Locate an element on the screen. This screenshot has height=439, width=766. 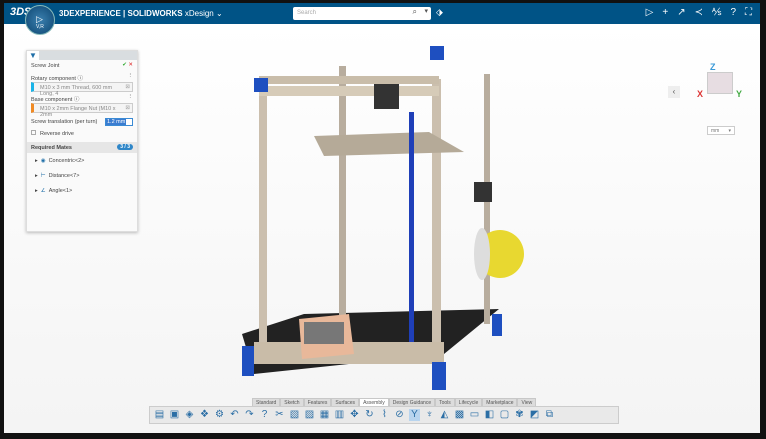
cube-icon is located at coordinates (720, 83).